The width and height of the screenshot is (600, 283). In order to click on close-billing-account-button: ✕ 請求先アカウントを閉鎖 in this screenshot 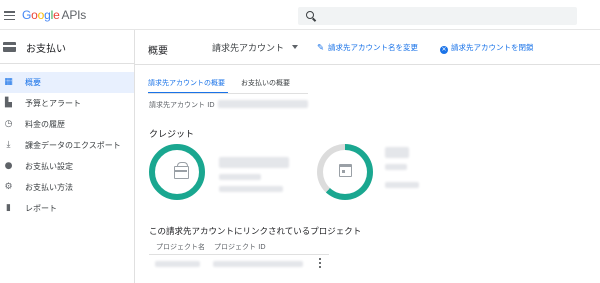, I will do `click(487, 49)`.